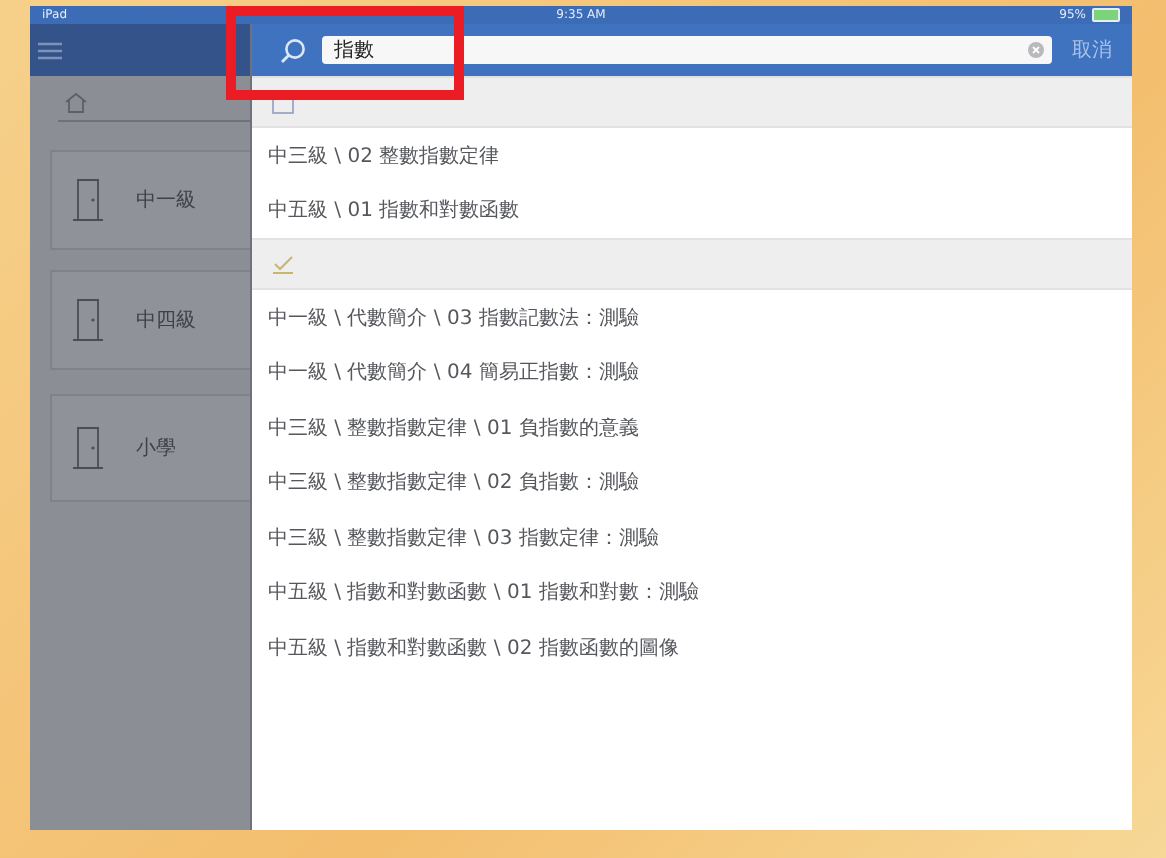 This screenshot has height=858, width=1166. I want to click on result-item: 中三級 \ 整數指數定律 \ 03 指數定律：測驗, so click(692, 537).